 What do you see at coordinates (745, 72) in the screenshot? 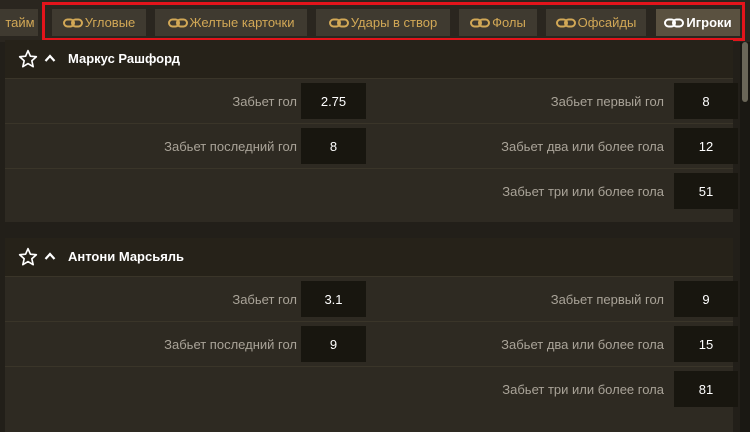
I see `scrollbar-thumb` at bounding box center [745, 72].